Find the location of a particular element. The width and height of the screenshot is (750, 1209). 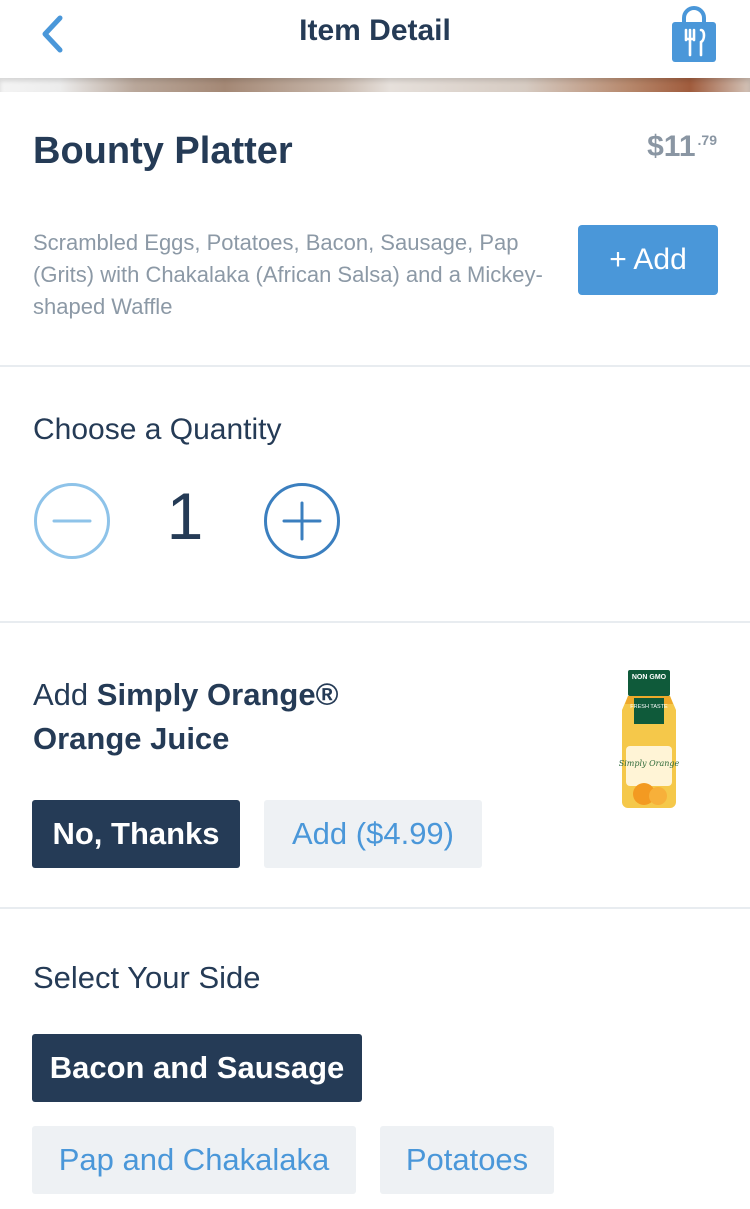

shopping-bag-icon is located at coordinates (694, 34).